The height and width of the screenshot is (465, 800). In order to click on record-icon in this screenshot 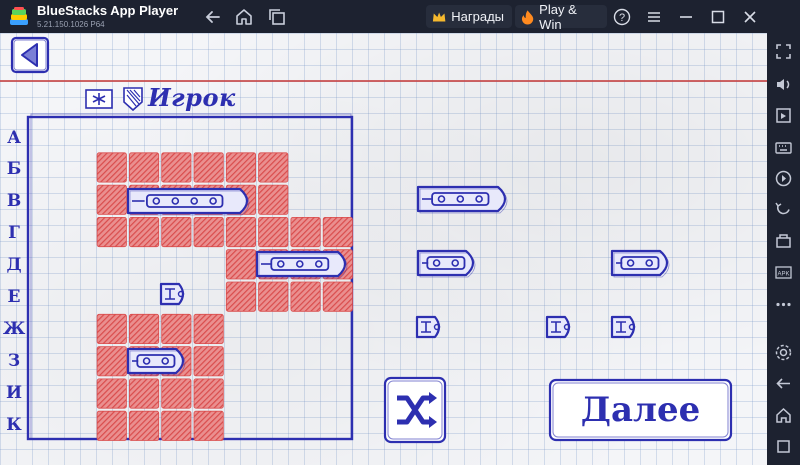, I will do `click(783, 178)`.